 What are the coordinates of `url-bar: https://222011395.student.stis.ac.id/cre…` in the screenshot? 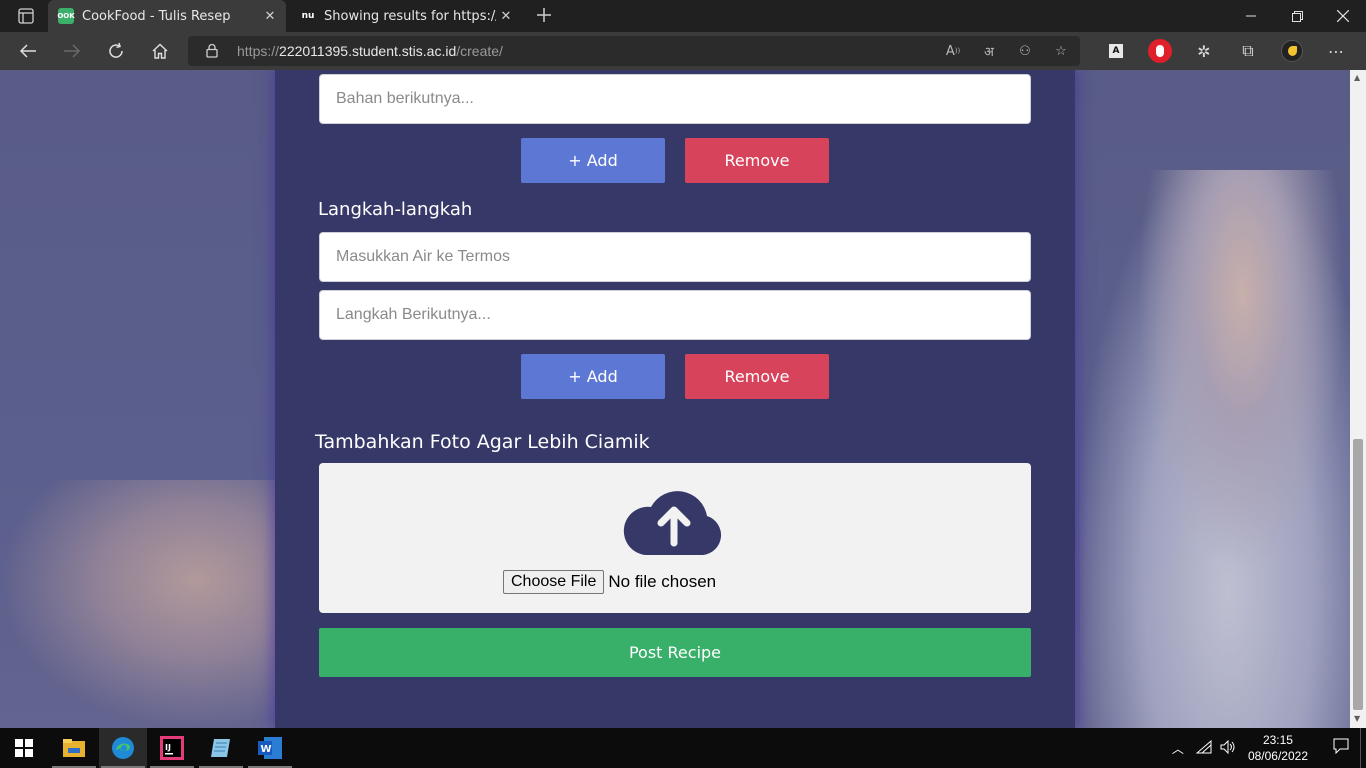 It's located at (634, 51).